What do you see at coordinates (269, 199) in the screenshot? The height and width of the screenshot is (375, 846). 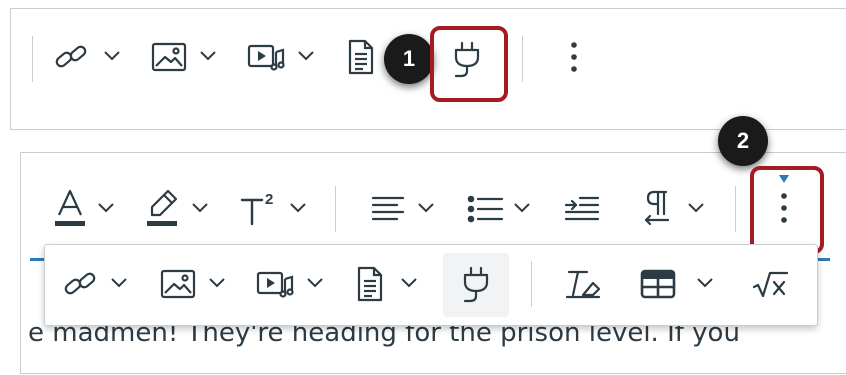 I see `svg-text: 2` at bounding box center [269, 199].